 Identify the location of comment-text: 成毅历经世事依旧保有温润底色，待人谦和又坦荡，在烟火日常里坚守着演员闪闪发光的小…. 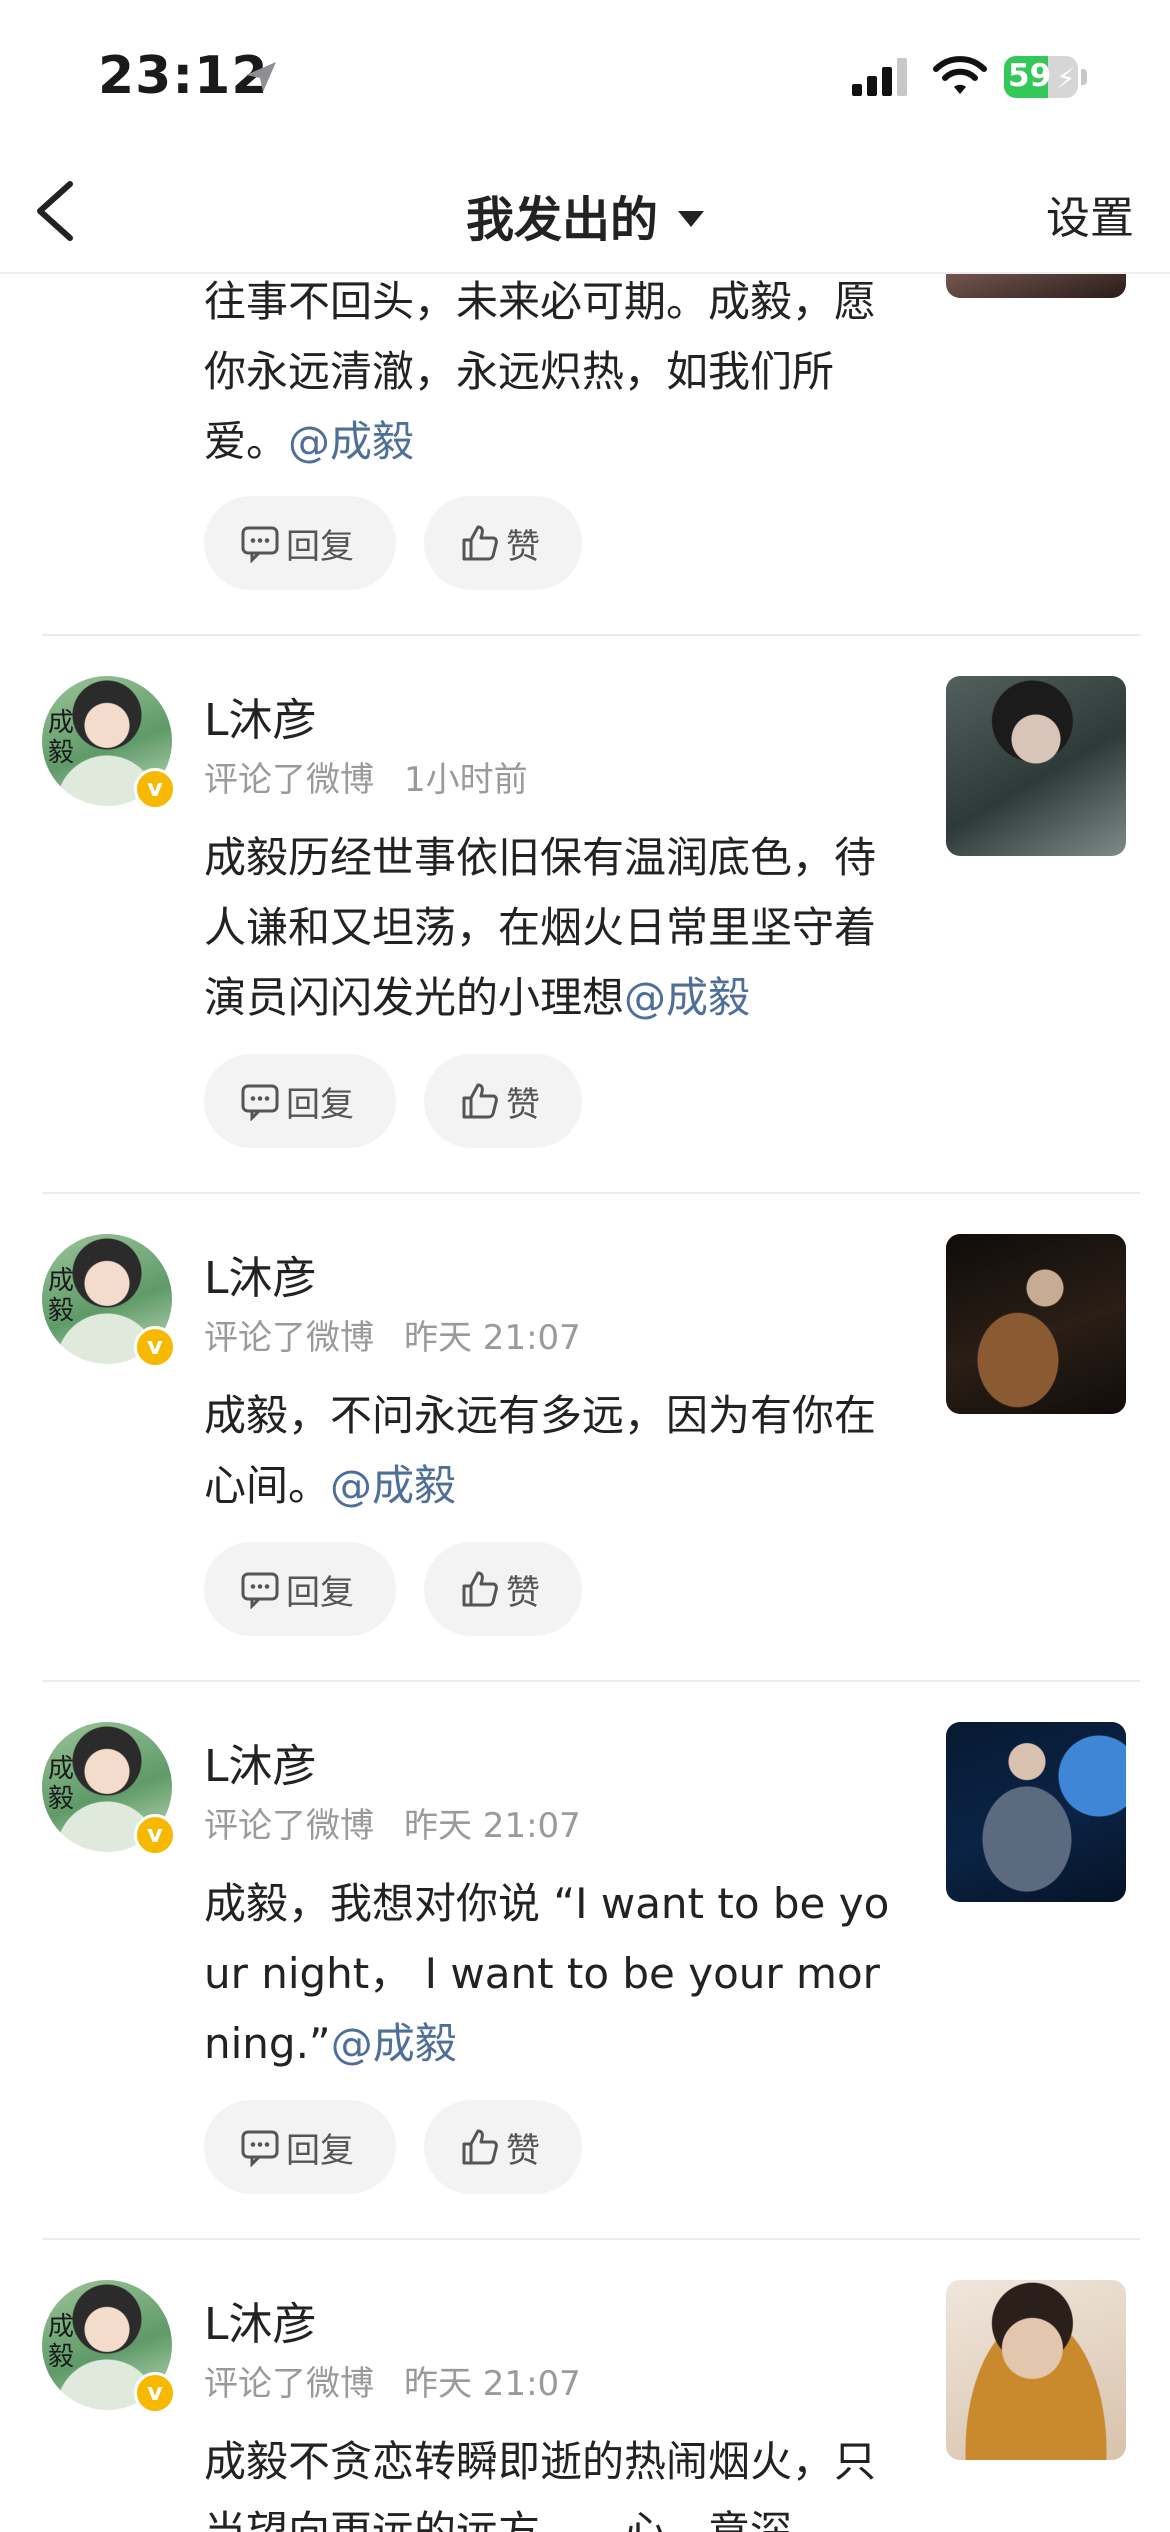
(540, 927).